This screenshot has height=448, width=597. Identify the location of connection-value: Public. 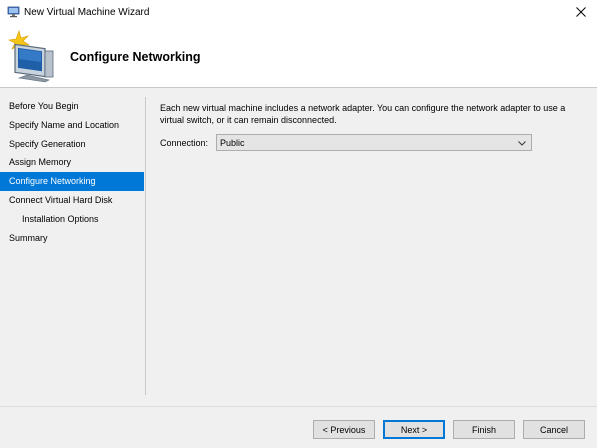
(232, 143).